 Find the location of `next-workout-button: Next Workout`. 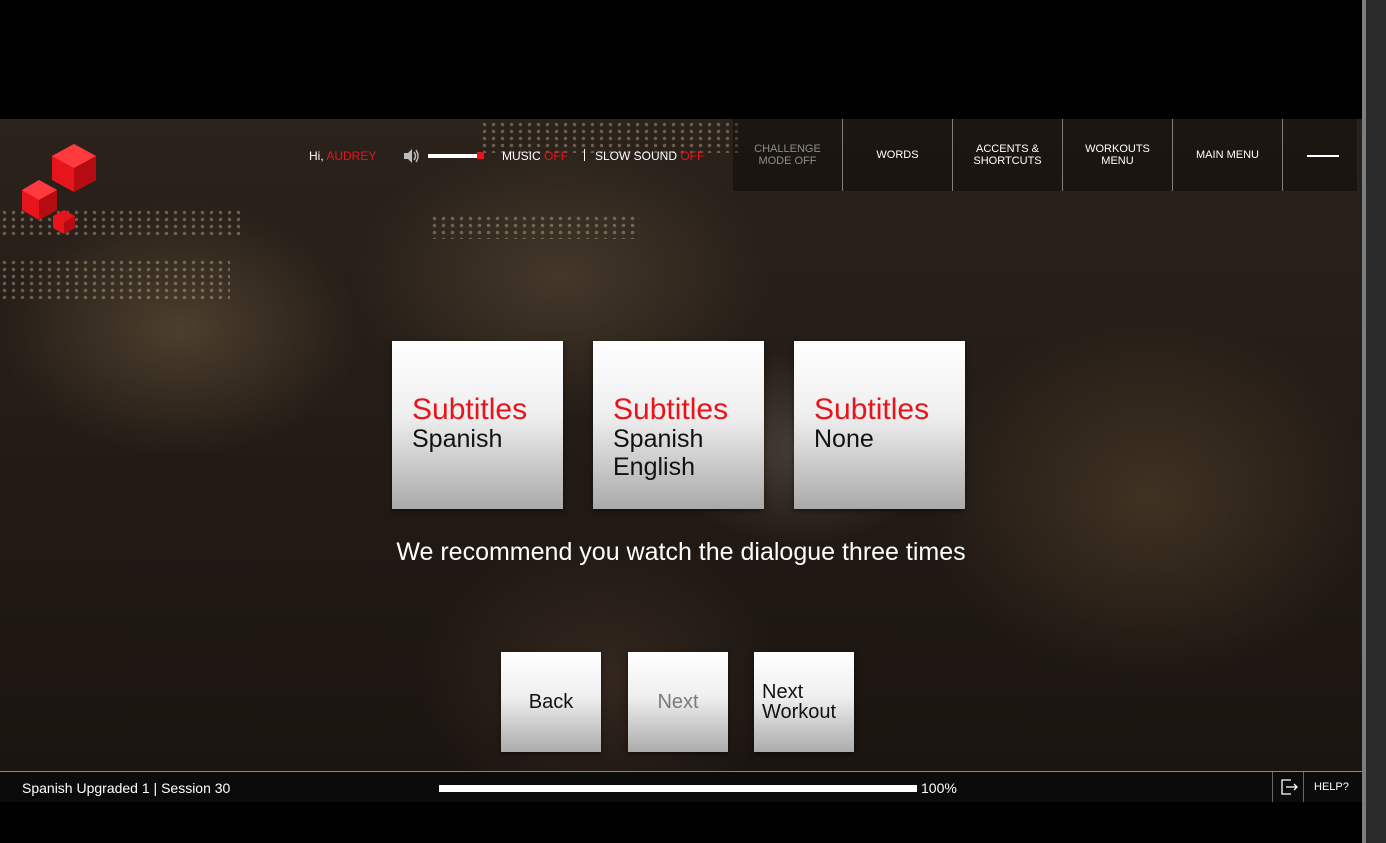

next-workout-button: Next Workout is located at coordinates (804, 702).